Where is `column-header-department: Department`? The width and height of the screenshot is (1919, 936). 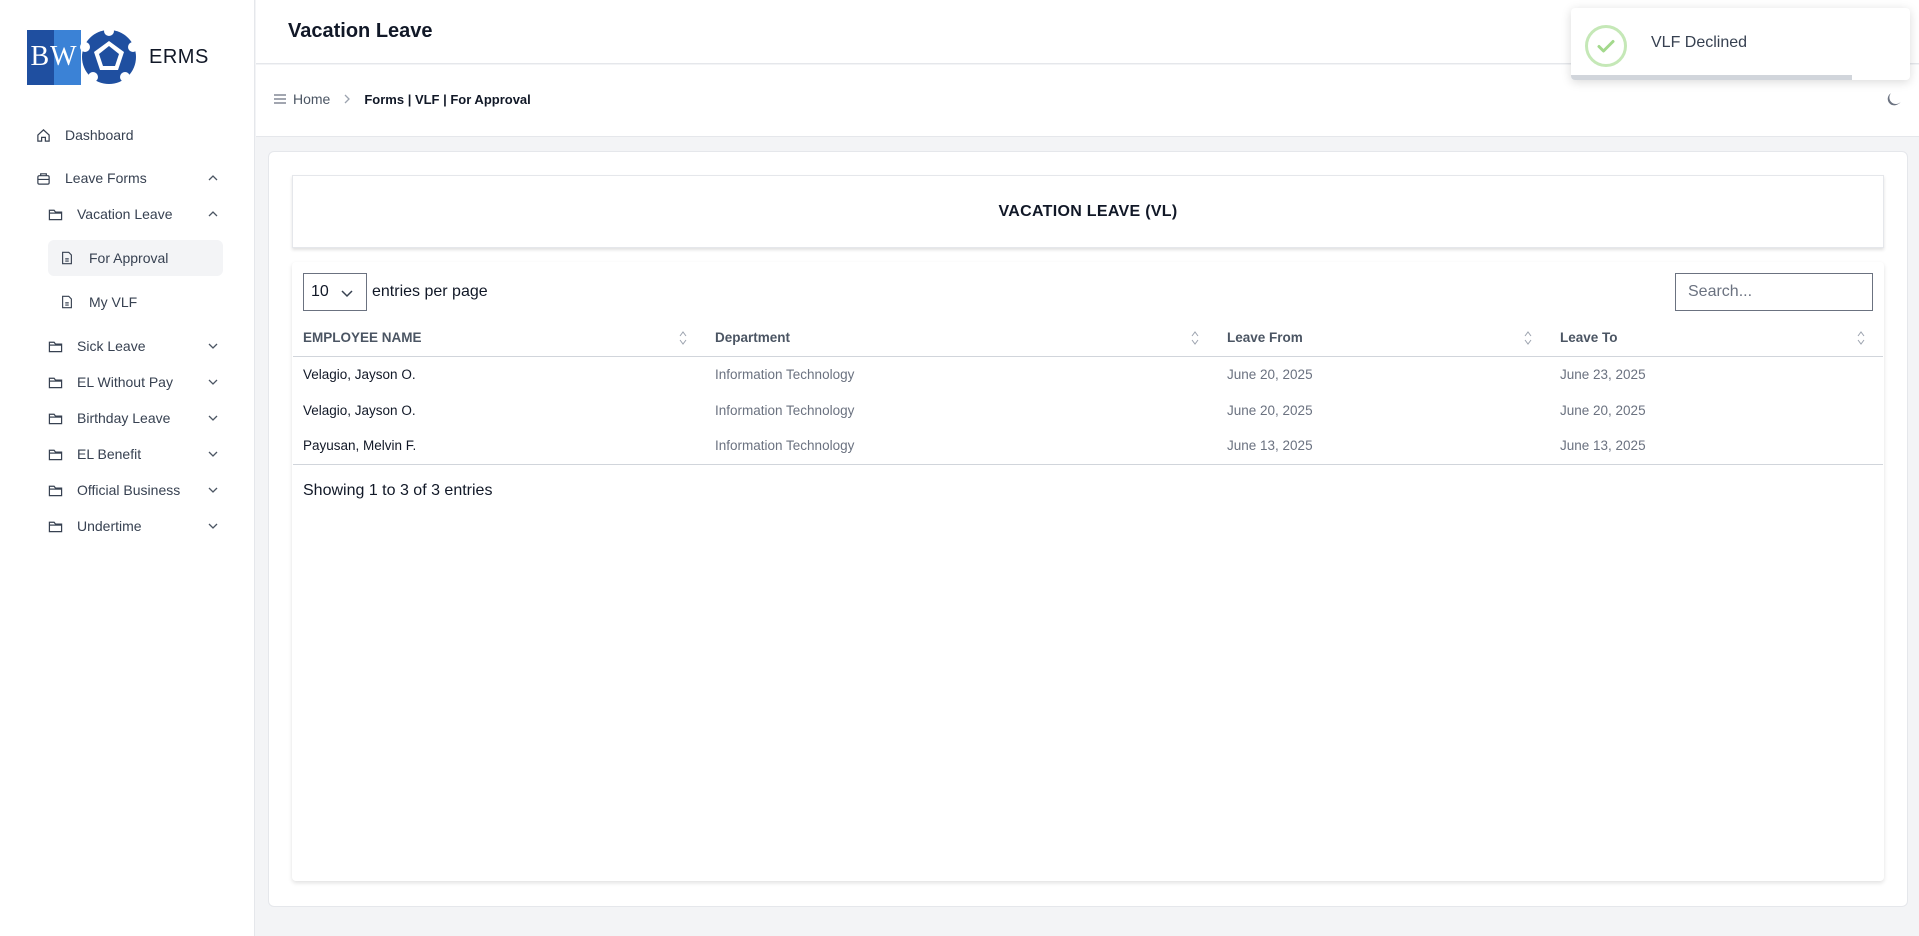
column-header-department: Department is located at coordinates (961, 338).